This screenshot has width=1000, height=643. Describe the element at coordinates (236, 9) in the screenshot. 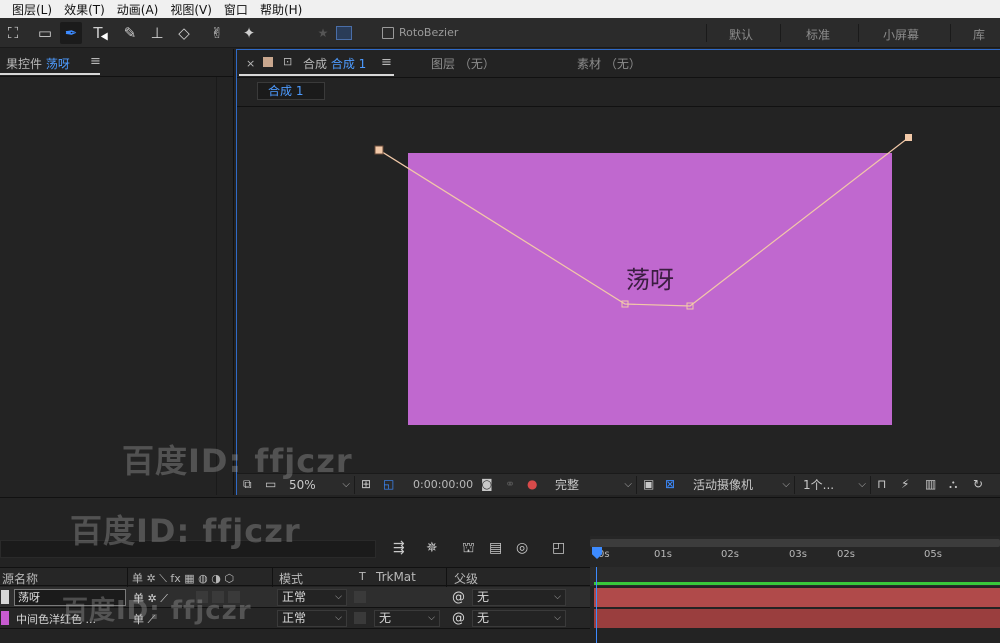

I see `menu-window: 窗口` at that location.